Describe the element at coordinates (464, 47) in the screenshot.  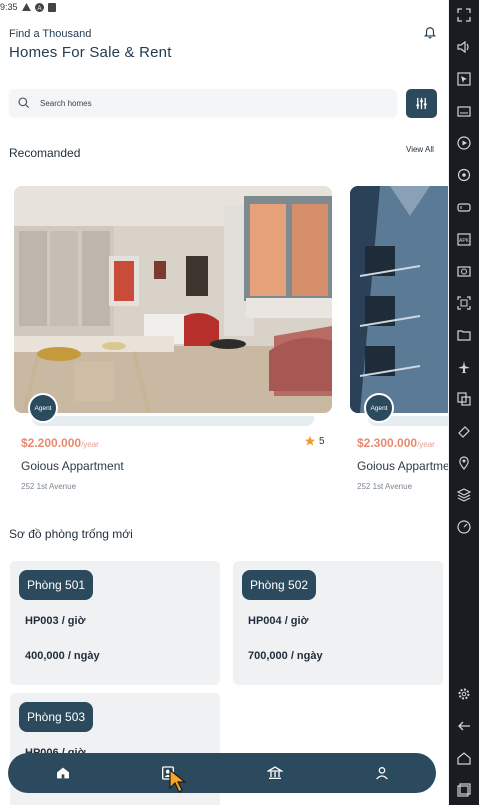
I see `volume-icon` at that location.